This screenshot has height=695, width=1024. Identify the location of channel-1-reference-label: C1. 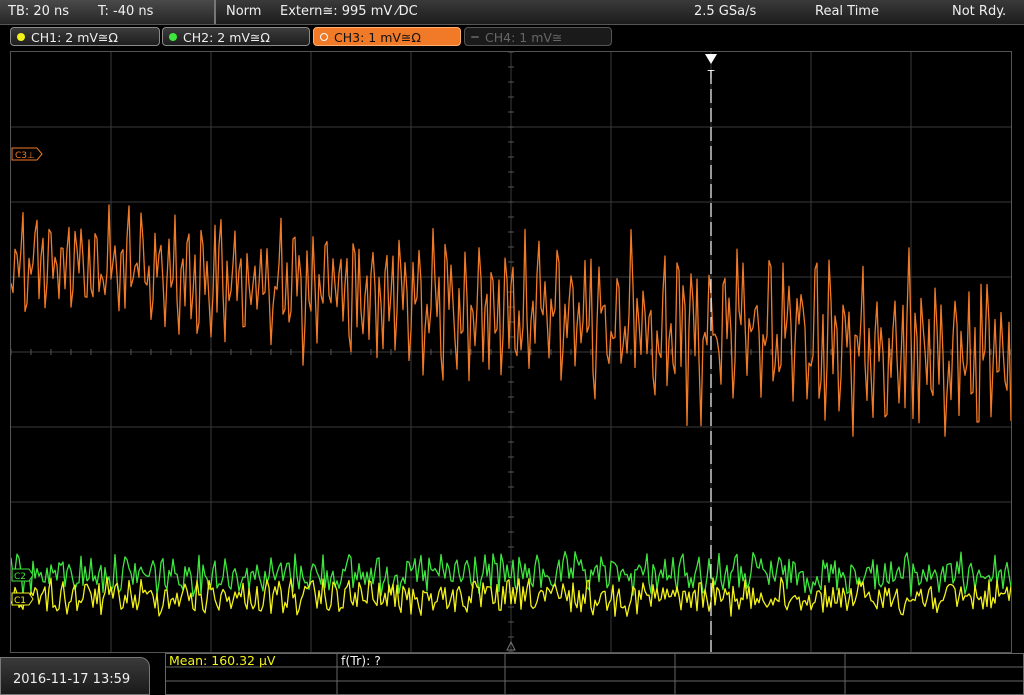
(20, 601).